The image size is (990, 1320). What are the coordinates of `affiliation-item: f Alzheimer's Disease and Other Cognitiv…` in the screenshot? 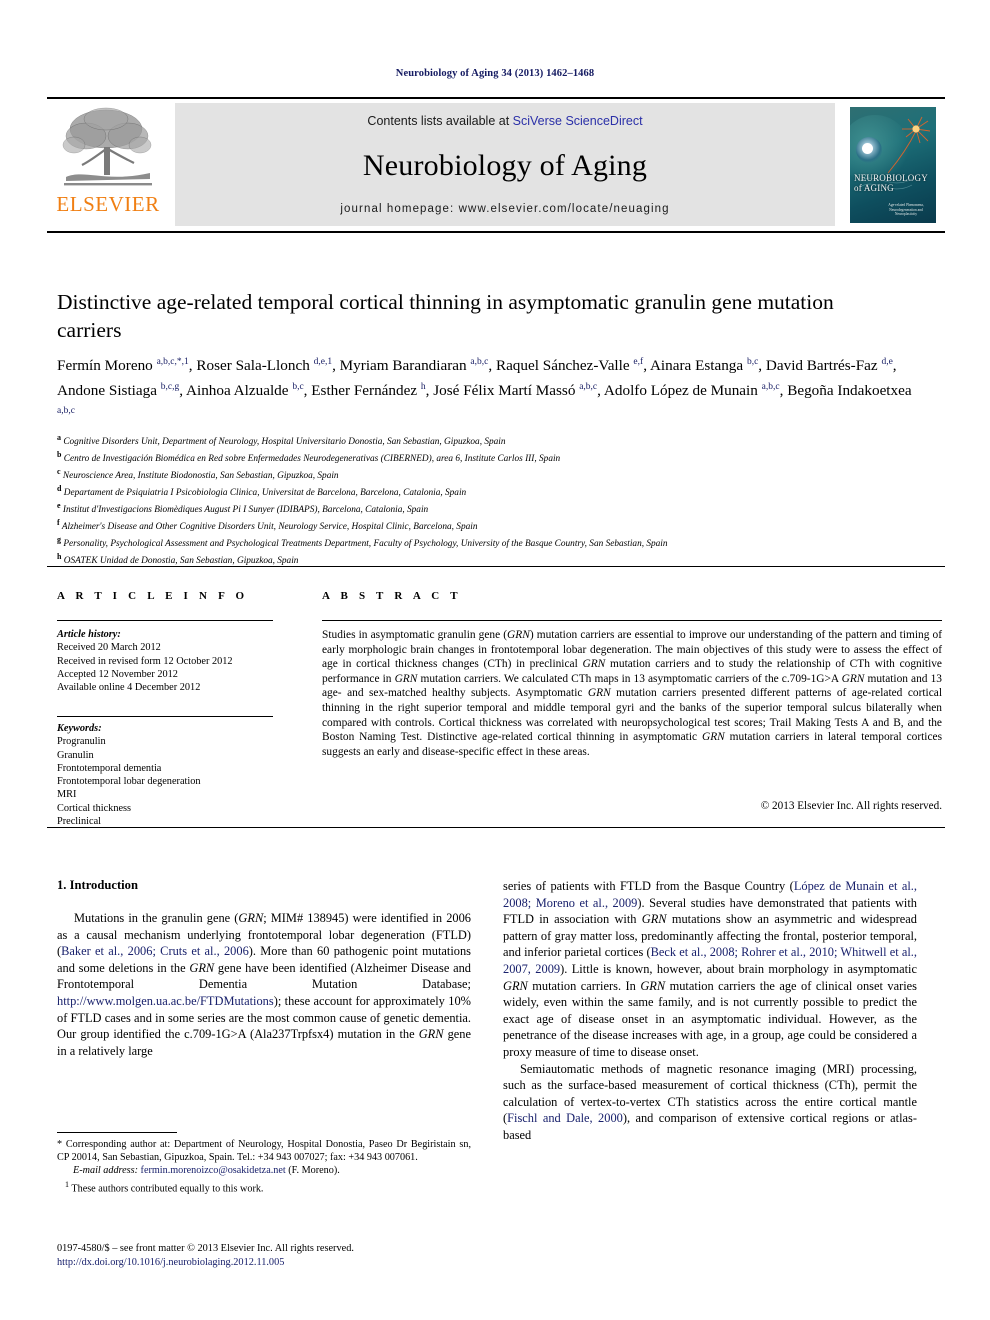 It's located at (497, 525).